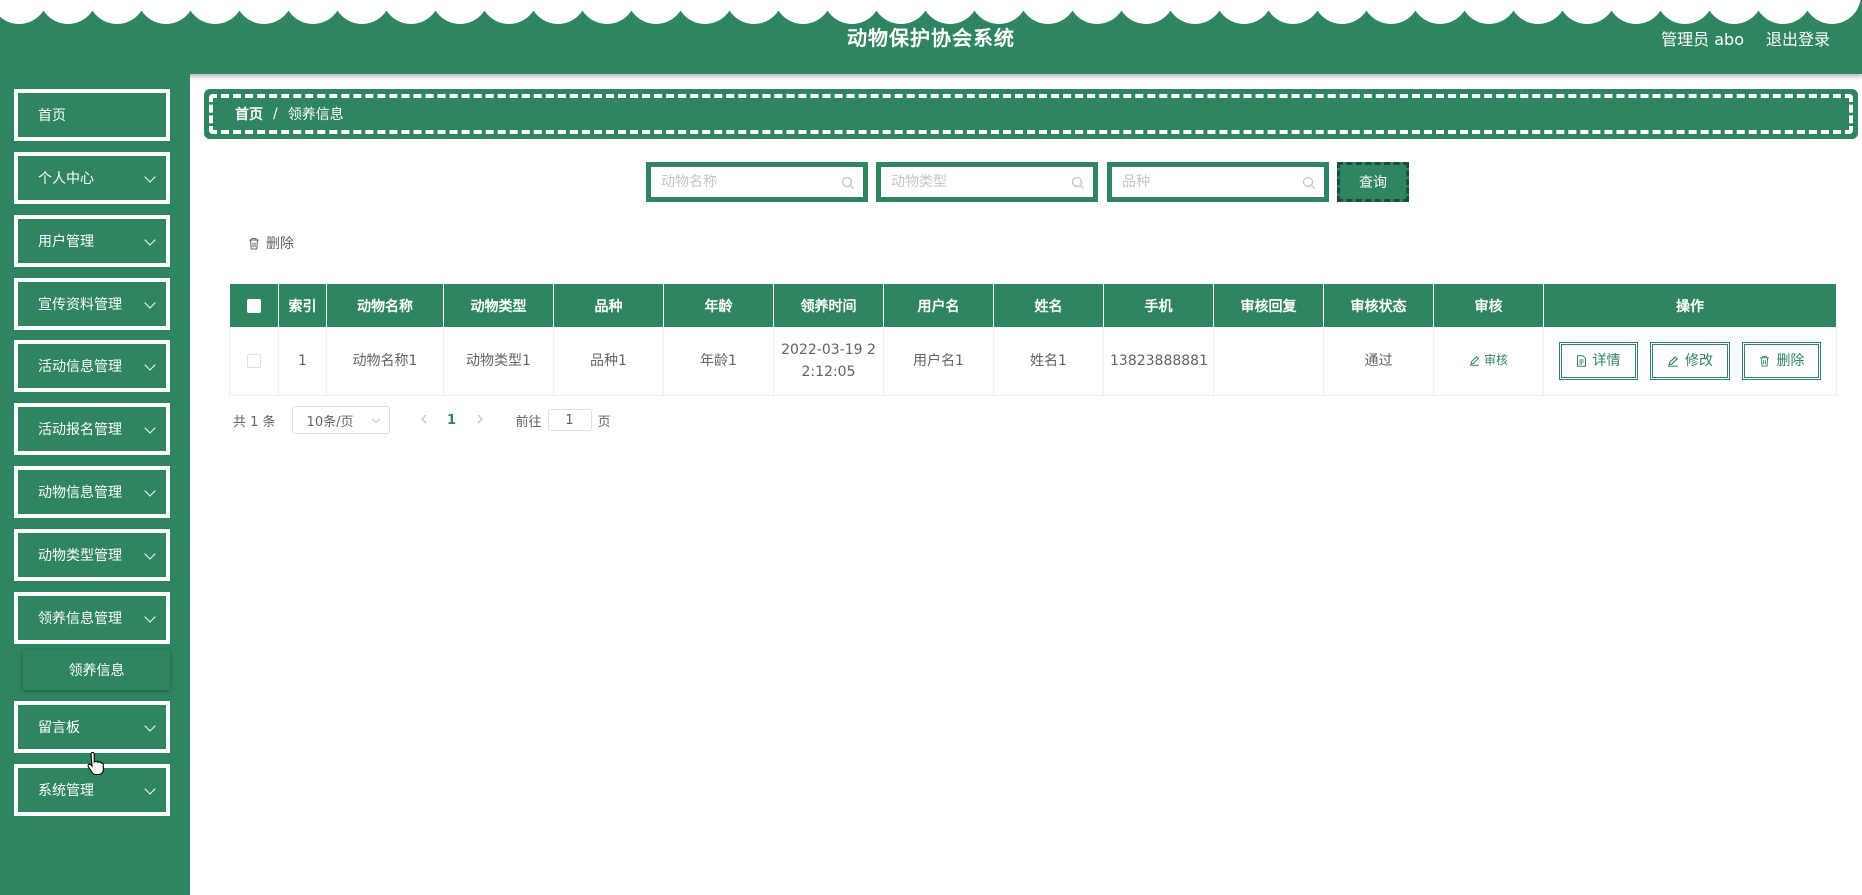  I want to click on audit-link-label: 审核, so click(1495, 360).